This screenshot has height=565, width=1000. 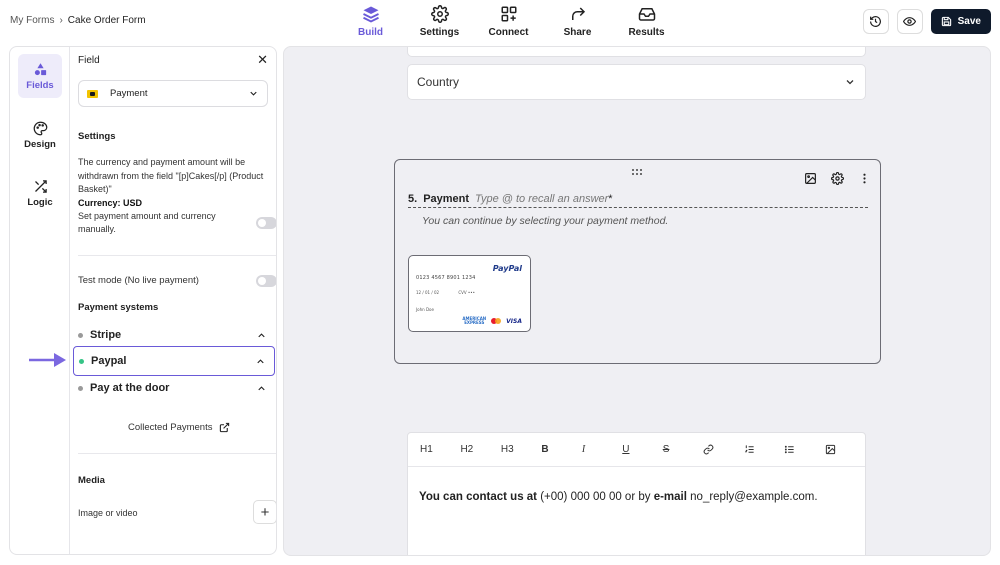 I want to click on mastercard-logo, so click(x=496, y=321).